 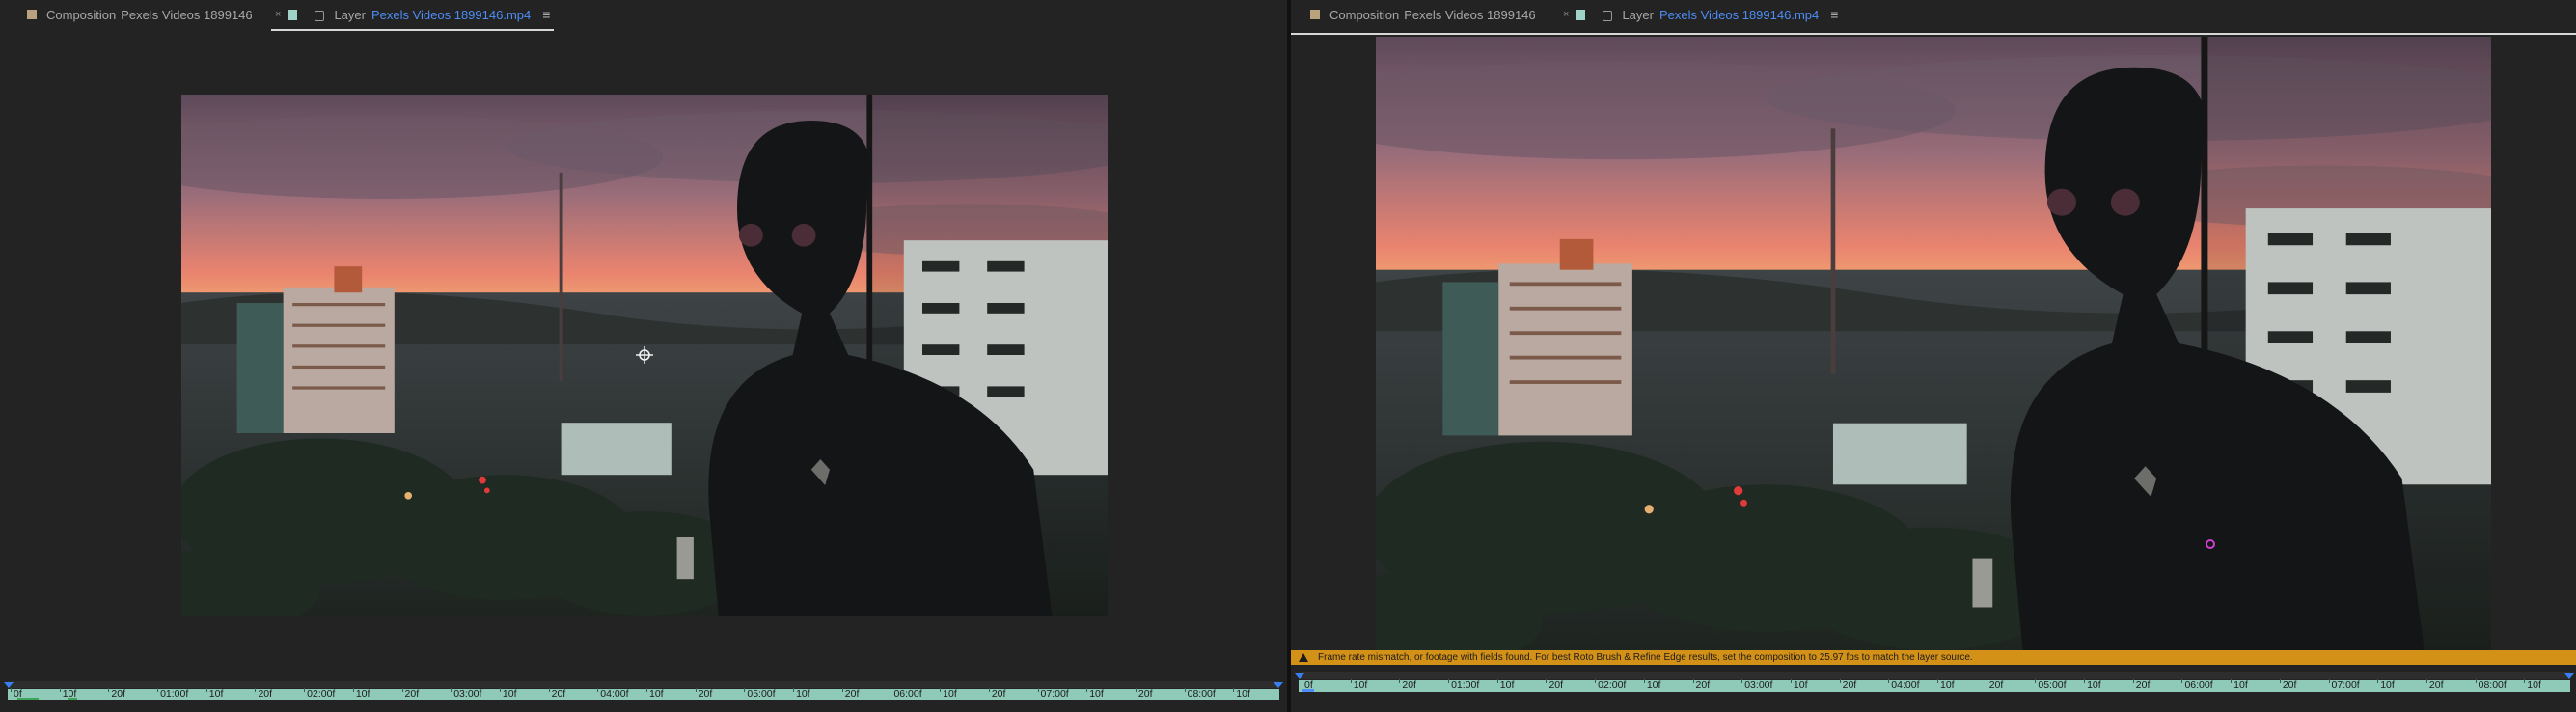 What do you see at coordinates (174, 693) in the screenshot?
I see `timeline-label: 01:00f` at bounding box center [174, 693].